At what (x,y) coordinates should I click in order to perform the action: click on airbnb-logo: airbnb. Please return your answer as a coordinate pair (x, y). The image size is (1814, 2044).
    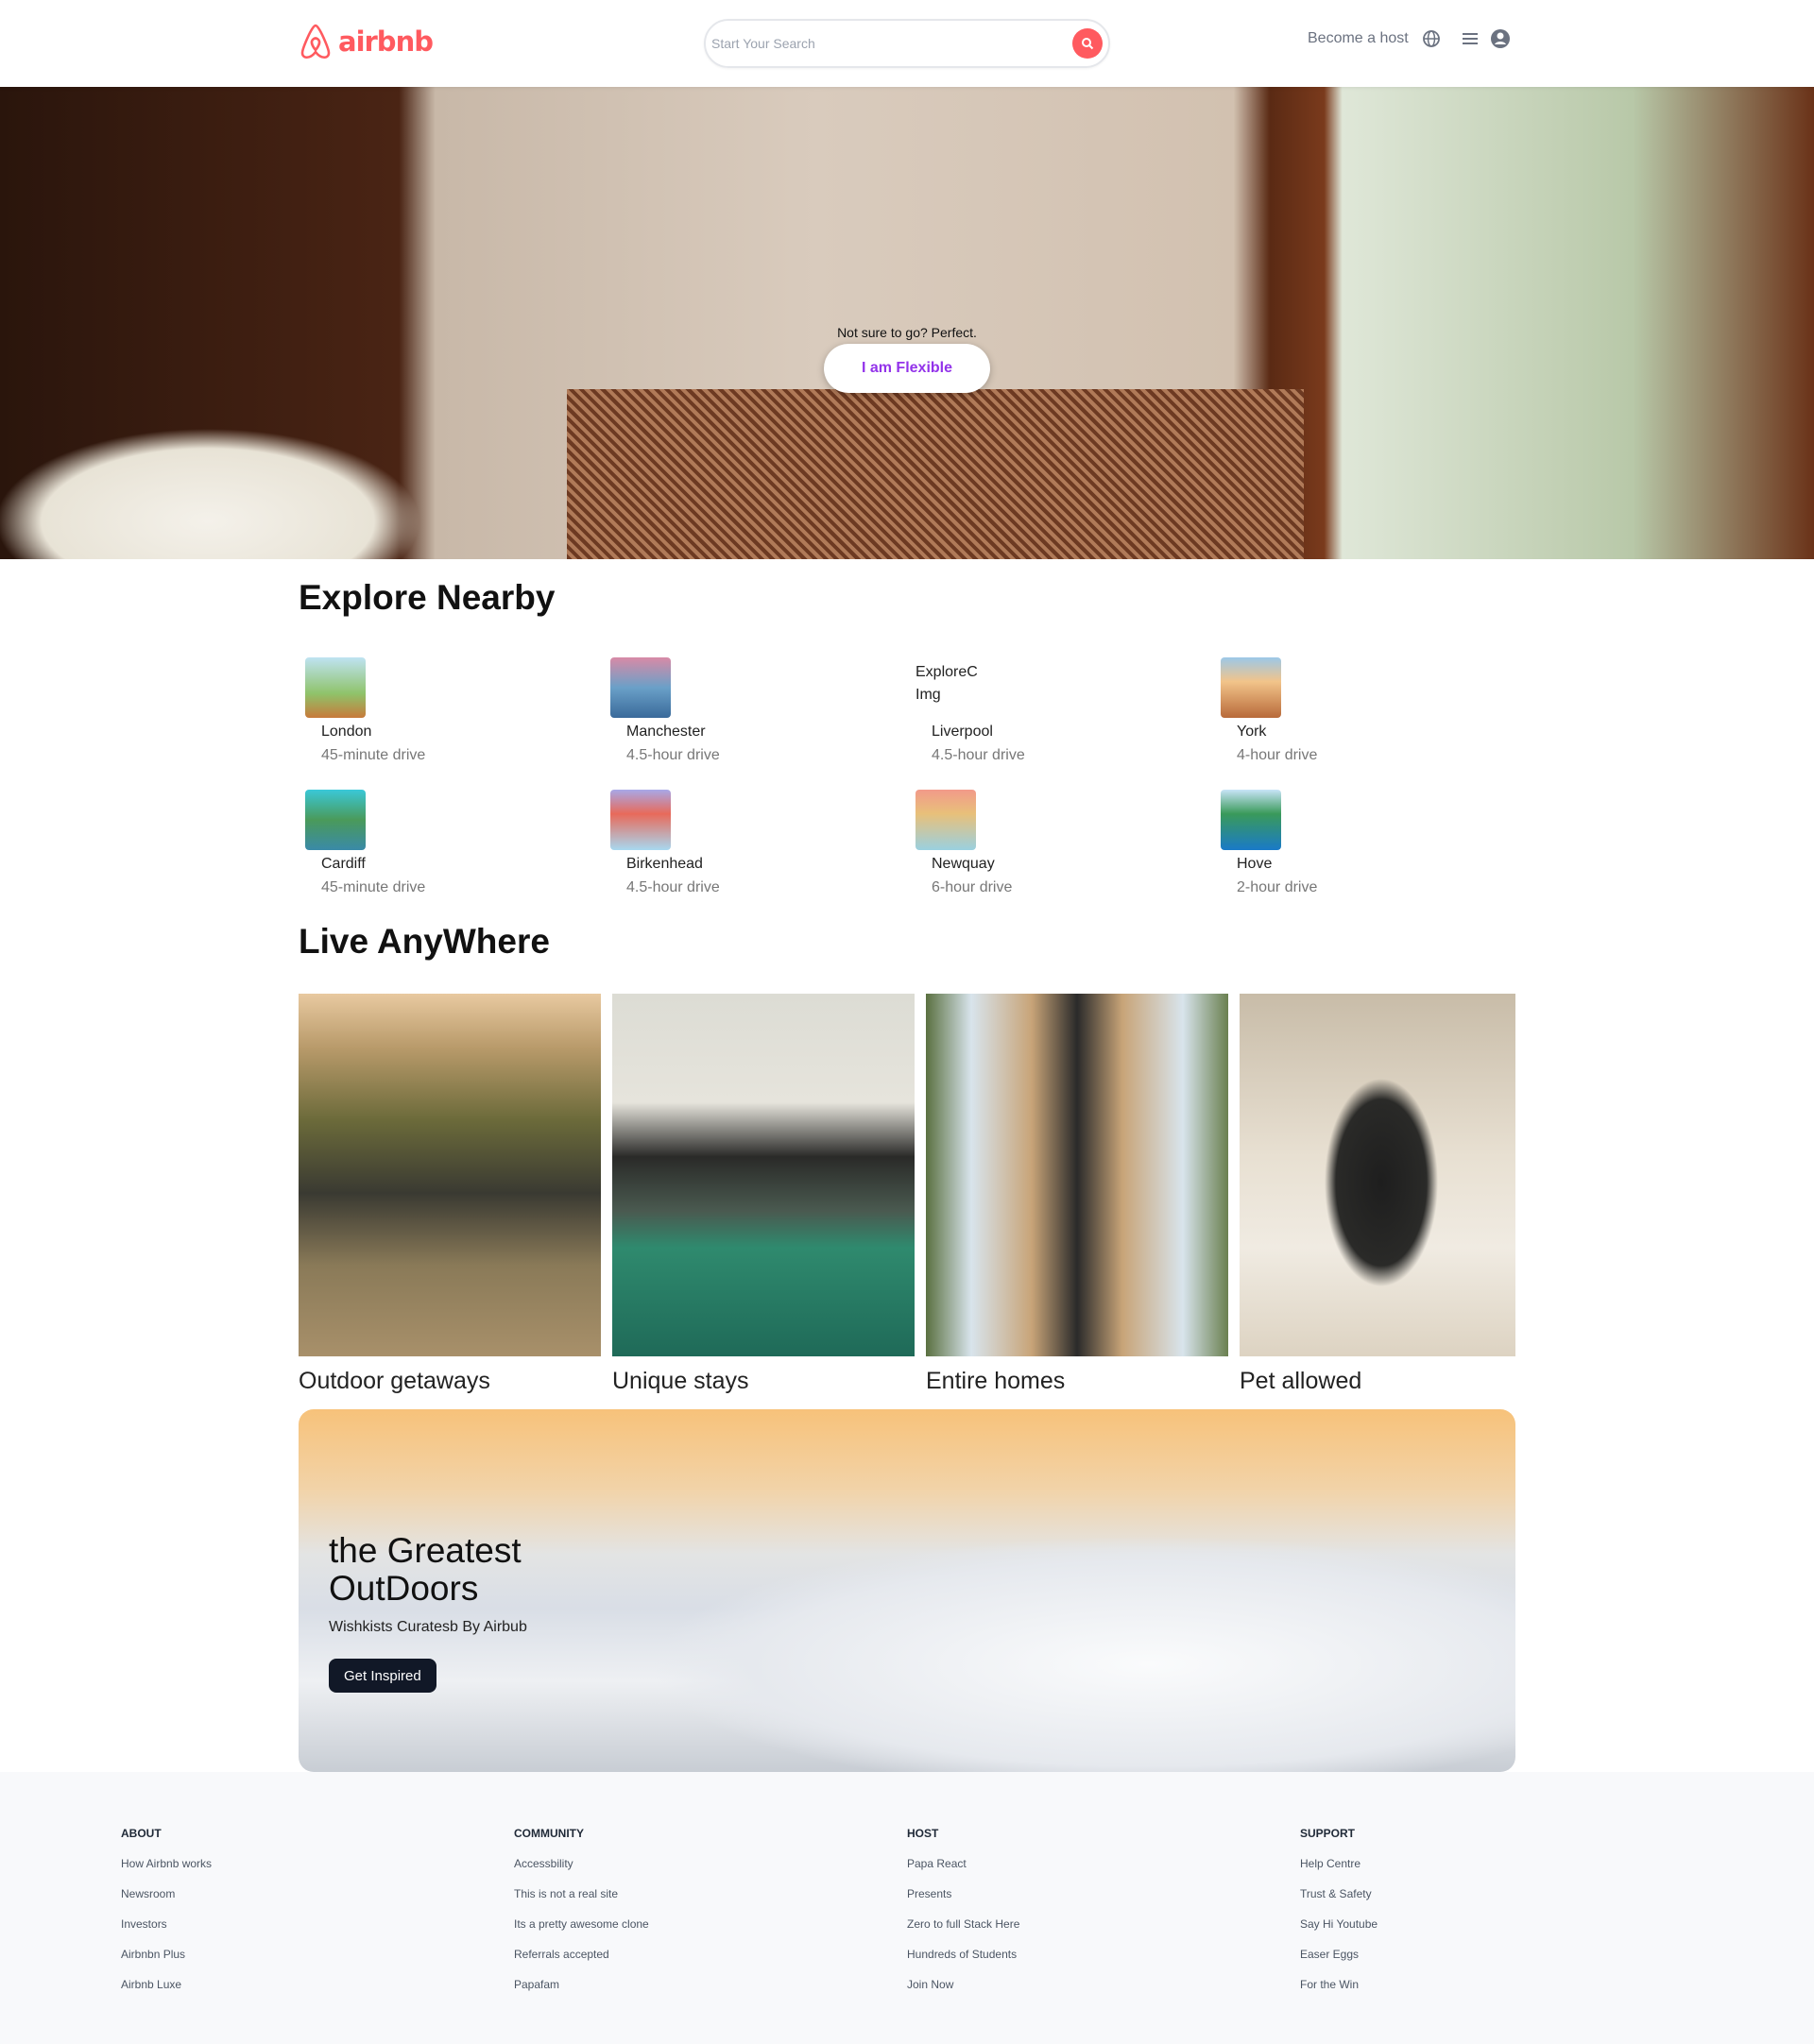
    Looking at the image, I should click on (367, 41).